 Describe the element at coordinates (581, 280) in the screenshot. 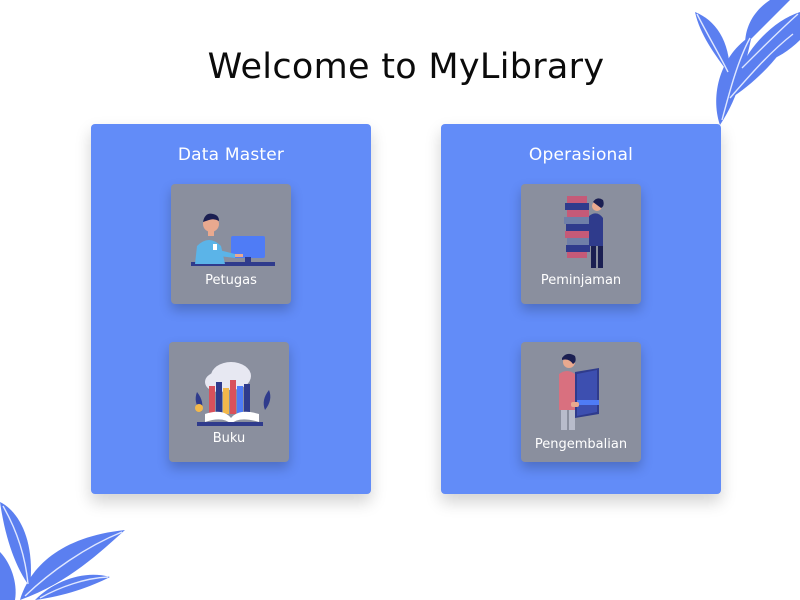

I see `card-label-peminjaman: Peminjaman` at that location.